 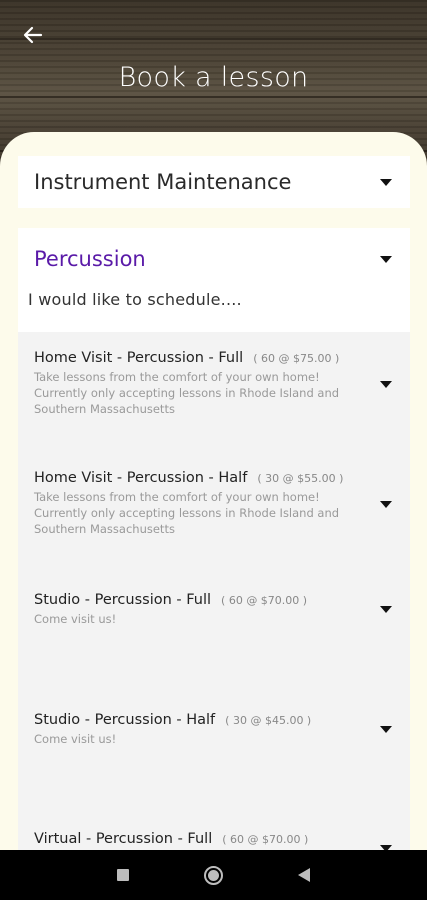 What do you see at coordinates (139, 358) in the screenshot?
I see `lesson-option-title: Home Visit - Percussion - Full` at bounding box center [139, 358].